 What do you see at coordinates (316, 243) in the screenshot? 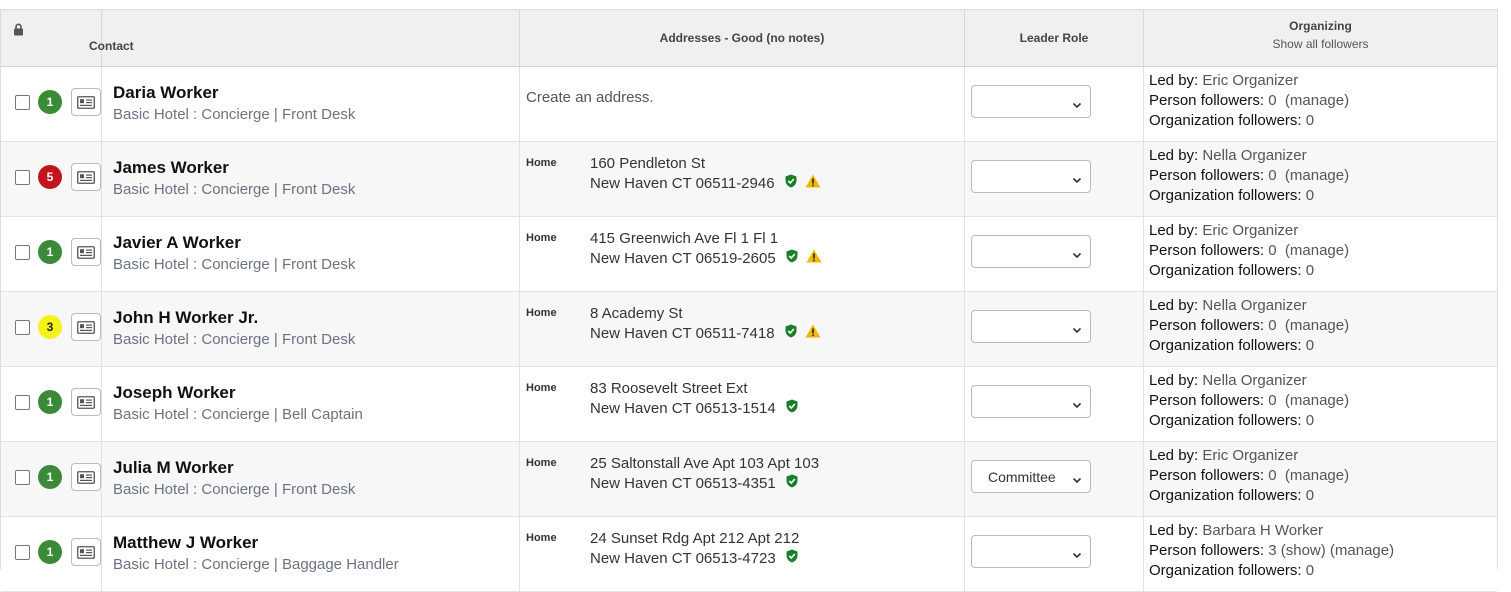
I see `contact-name-link: Javier A Worker` at bounding box center [316, 243].